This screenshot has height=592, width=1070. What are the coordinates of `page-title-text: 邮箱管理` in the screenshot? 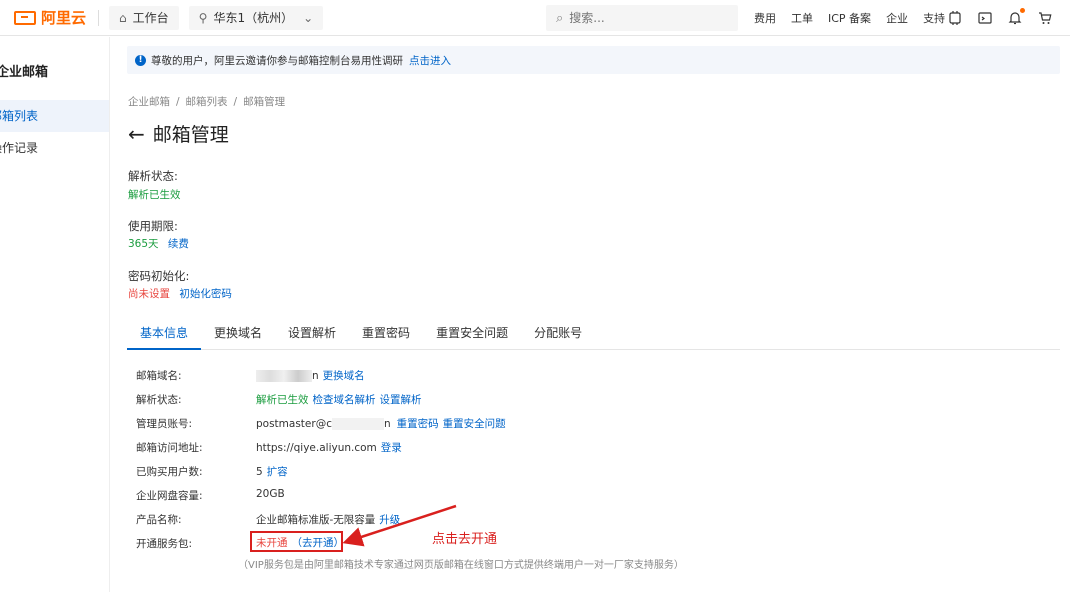 It's located at (190, 135).